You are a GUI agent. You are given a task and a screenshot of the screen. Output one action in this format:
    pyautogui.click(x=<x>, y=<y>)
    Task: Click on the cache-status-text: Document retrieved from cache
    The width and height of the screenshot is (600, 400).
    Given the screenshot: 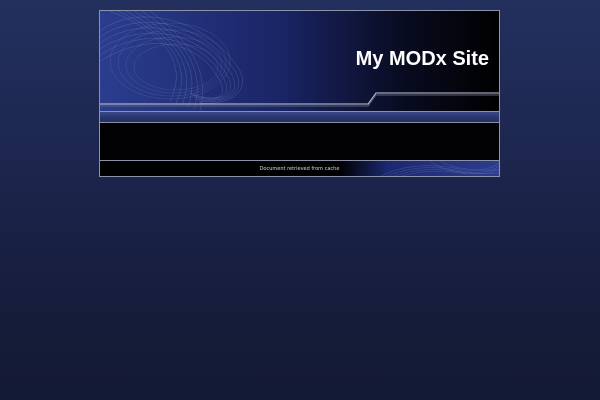 What is the action you would take?
    pyautogui.click(x=299, y=169)
    